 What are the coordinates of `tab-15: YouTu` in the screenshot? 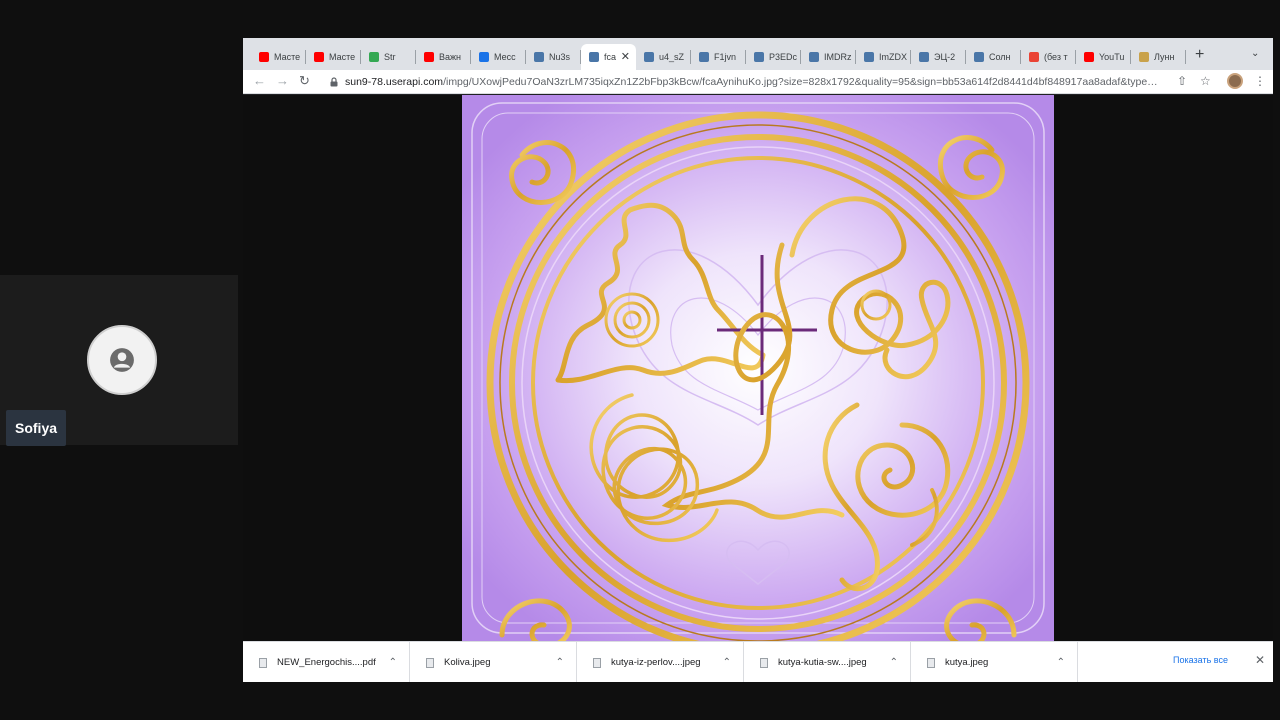 It's located at (1103, 57).